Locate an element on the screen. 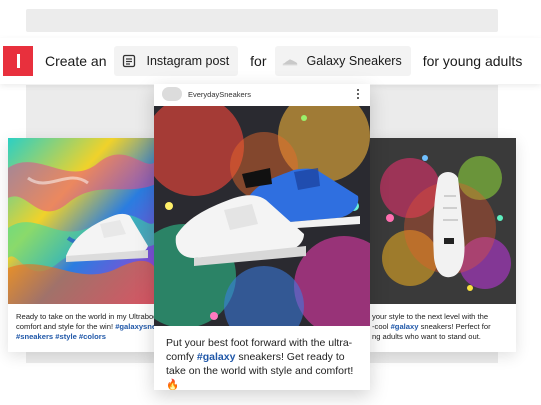 Image resolution: width=541 pixels, height=405 pixels. left-post-image is located at coordinates (83, 221).